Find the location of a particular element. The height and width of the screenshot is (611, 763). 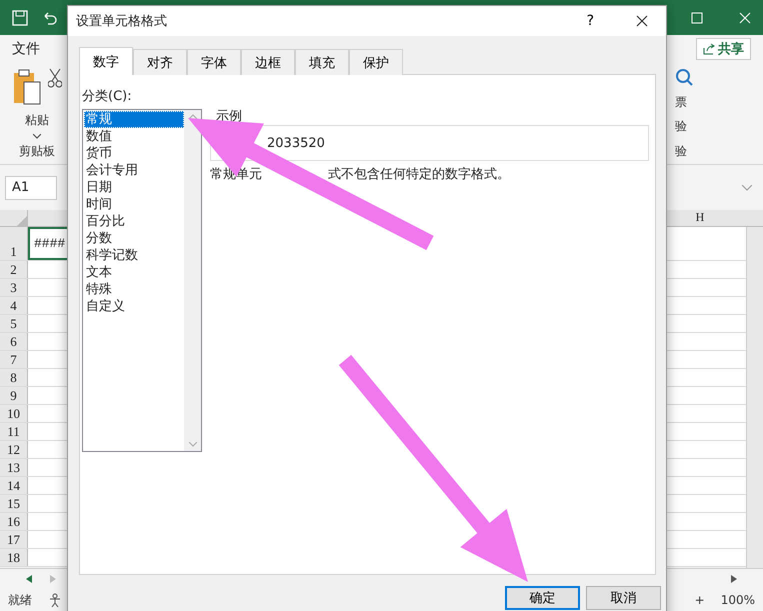

file-tab: 文件 is located at coordinates (26, 49).